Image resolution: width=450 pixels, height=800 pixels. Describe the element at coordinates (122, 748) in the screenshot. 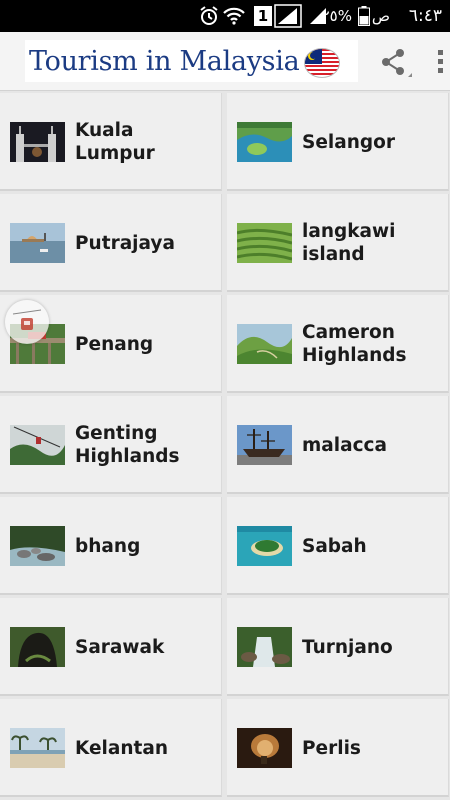

I see `tile-label: Kelantan` at that location.